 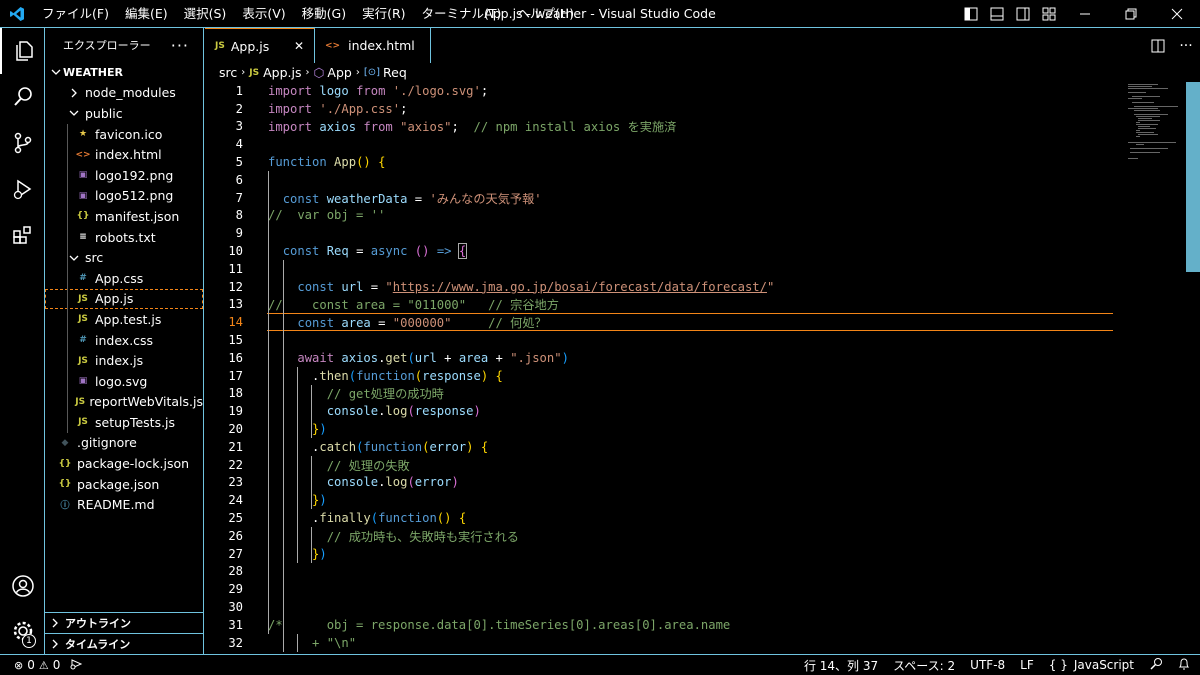 What do you see at coordinates (124, 175) in the screenshot?
I see `tree-item: ▣ logo192.png` at bounding box center [124, 175].